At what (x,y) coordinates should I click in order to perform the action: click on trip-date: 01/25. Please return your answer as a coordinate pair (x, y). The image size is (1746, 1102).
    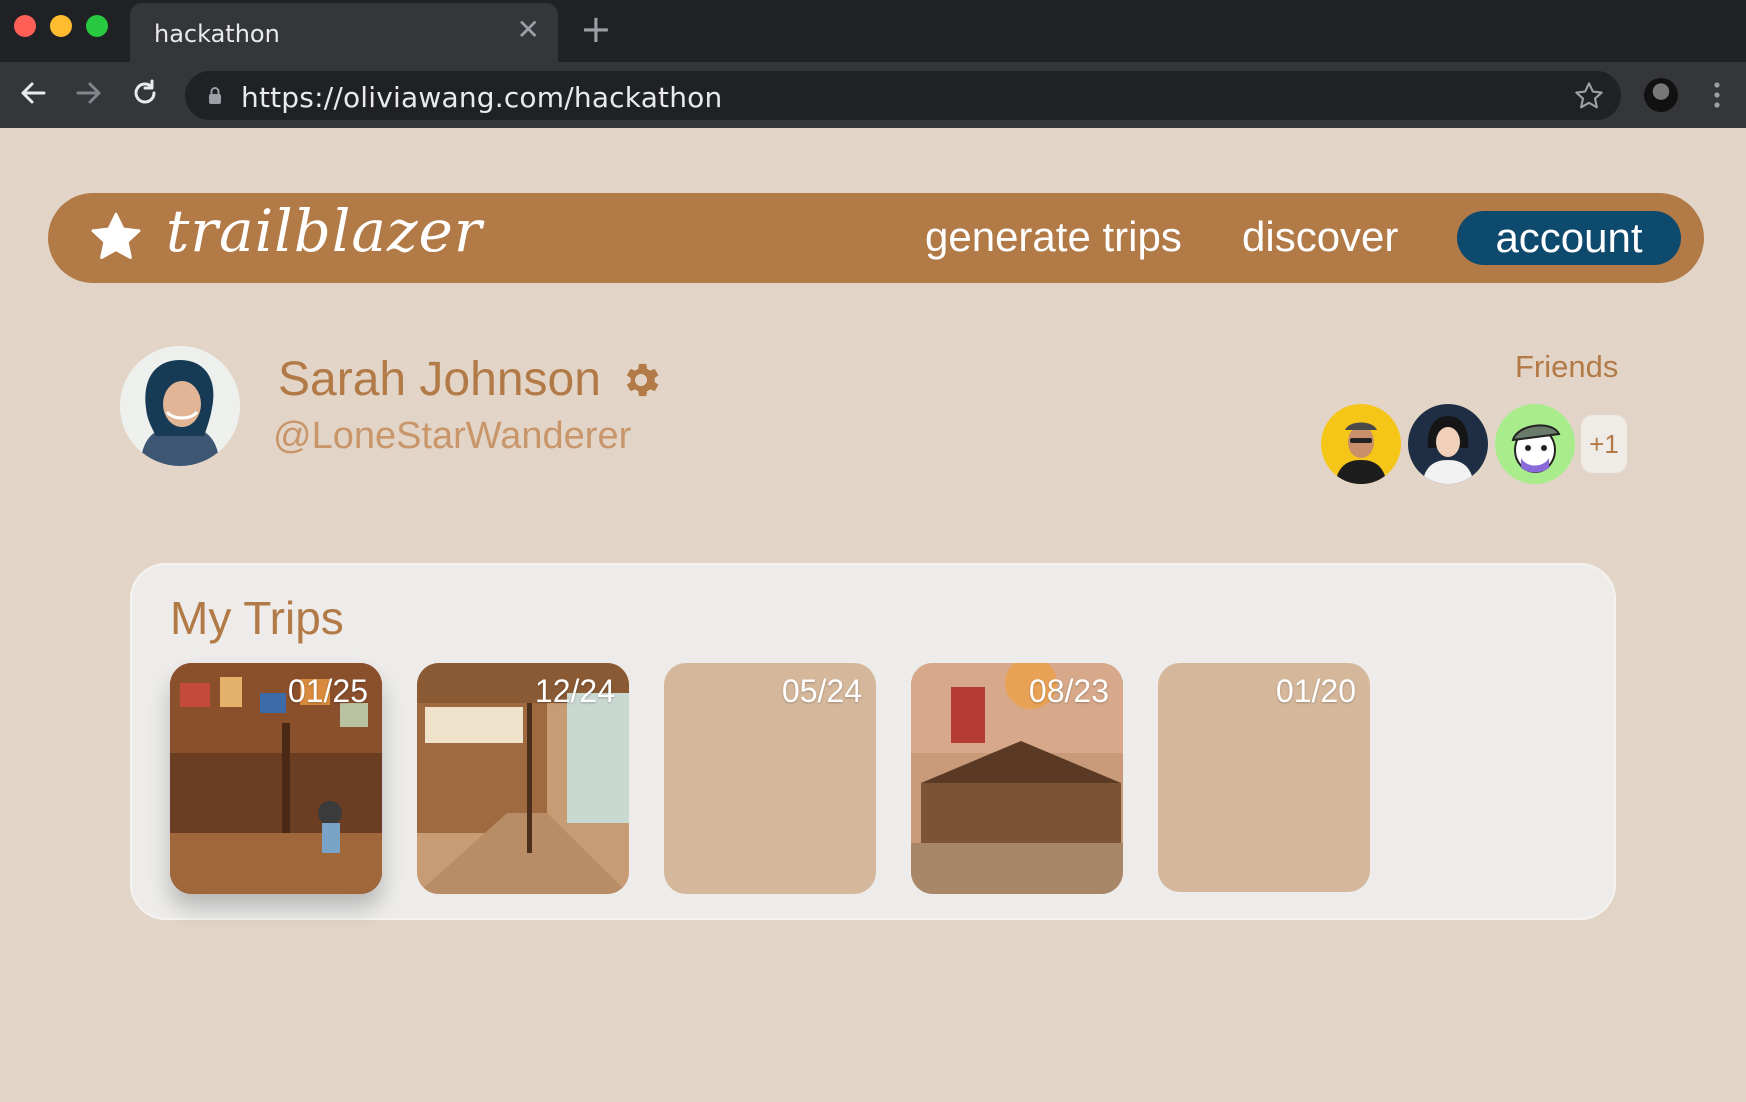
    Looking at the image, I should click on (327, 691).